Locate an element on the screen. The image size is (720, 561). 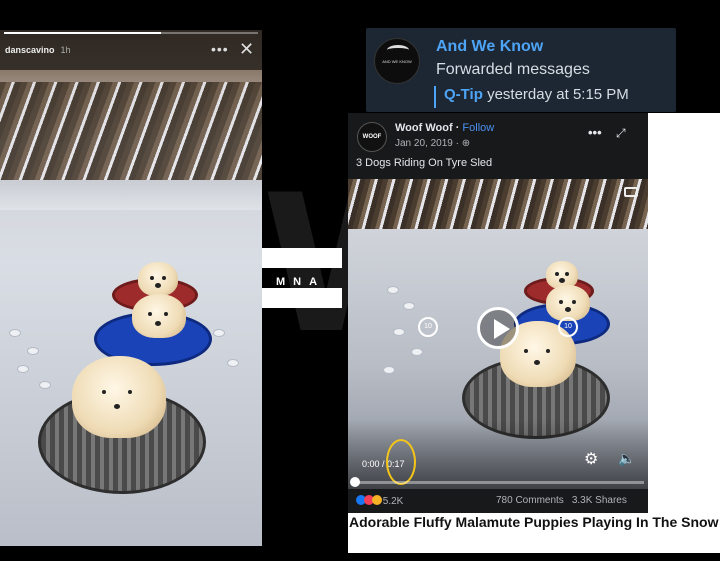
close-icon: ✕ is located at coordinates (246, 49).